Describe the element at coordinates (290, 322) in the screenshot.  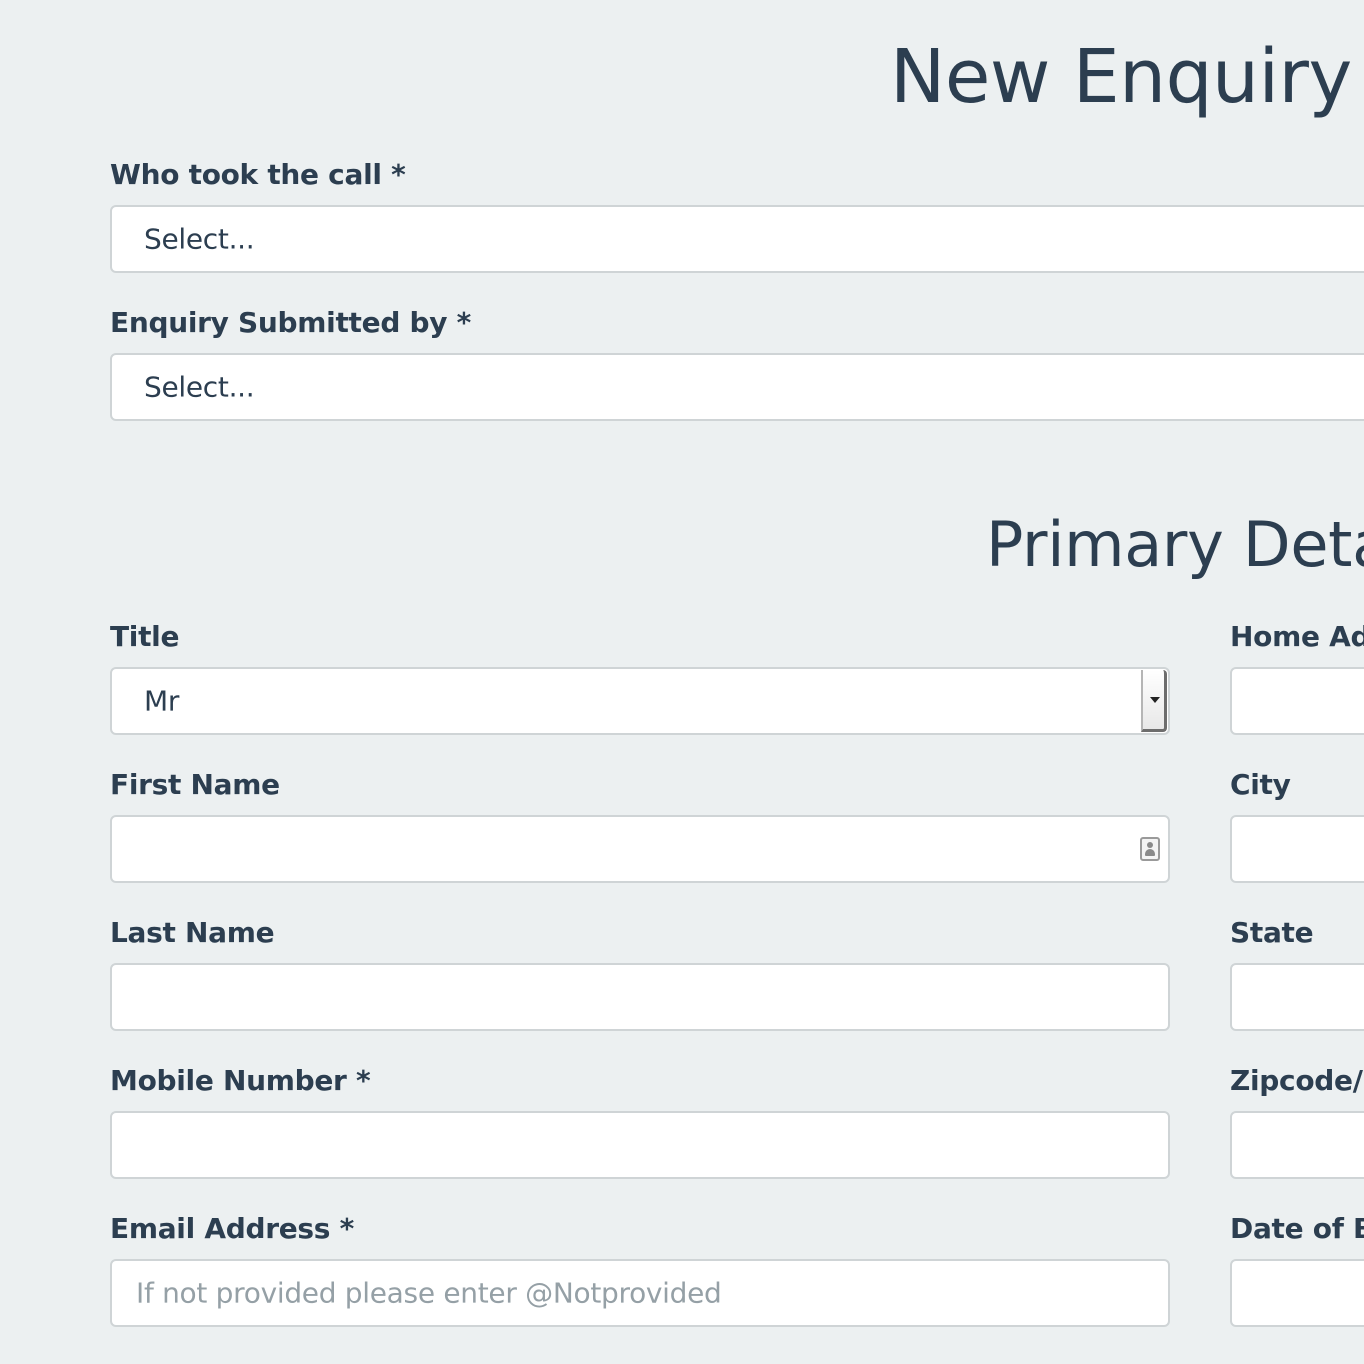
I see `submitted-by-label: Enquiry Submitted by *` at that location.